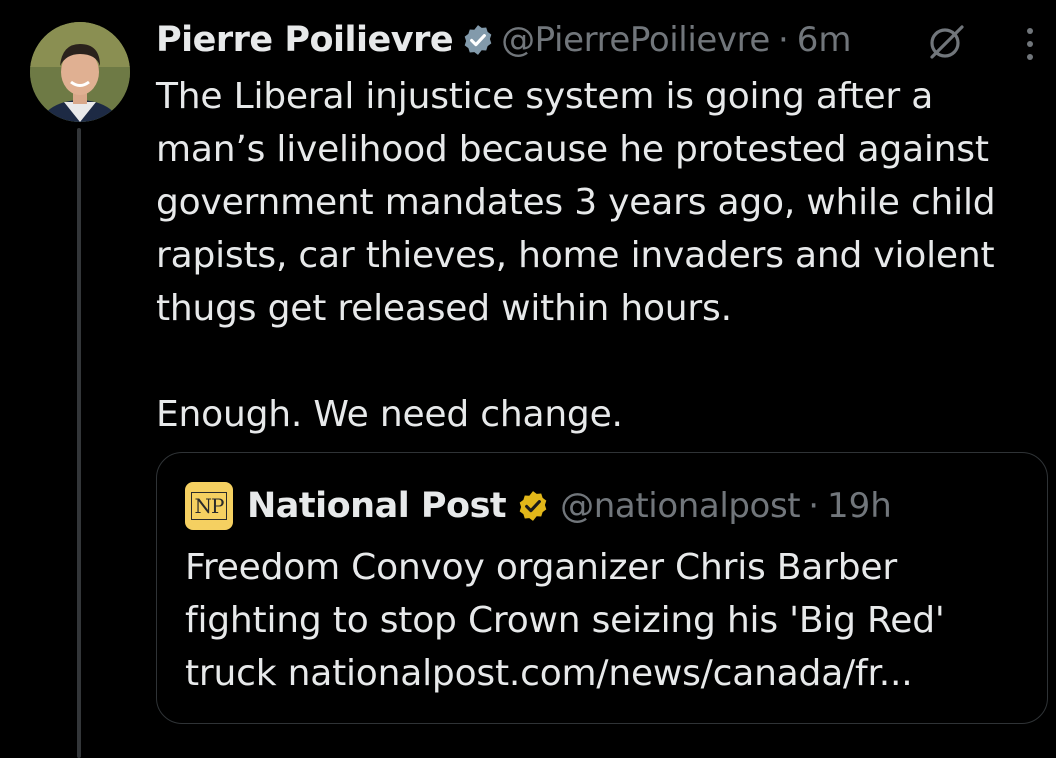  I want to click on quoted-author-name: National Post, so click(377, 506).